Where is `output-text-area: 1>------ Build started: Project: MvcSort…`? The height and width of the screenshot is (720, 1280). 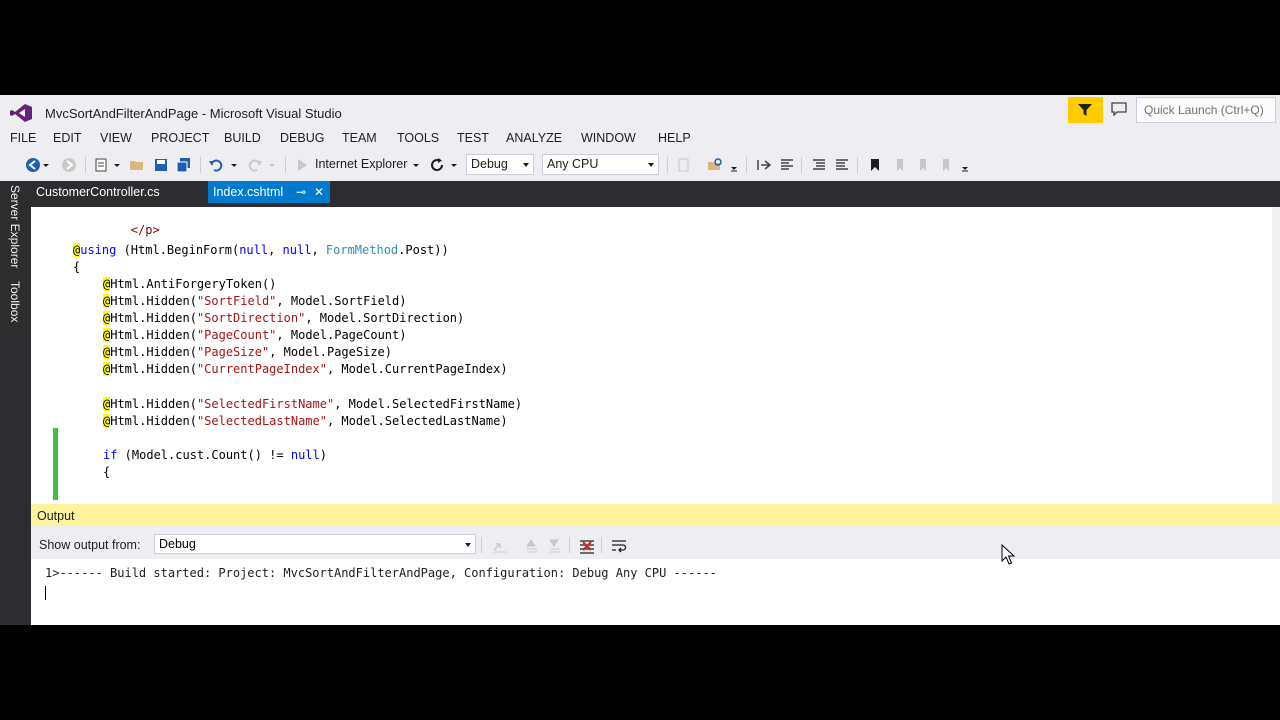 output-text-area: 1>------ Build started: Project: MvcSort… is located at coordinates (655, 592).